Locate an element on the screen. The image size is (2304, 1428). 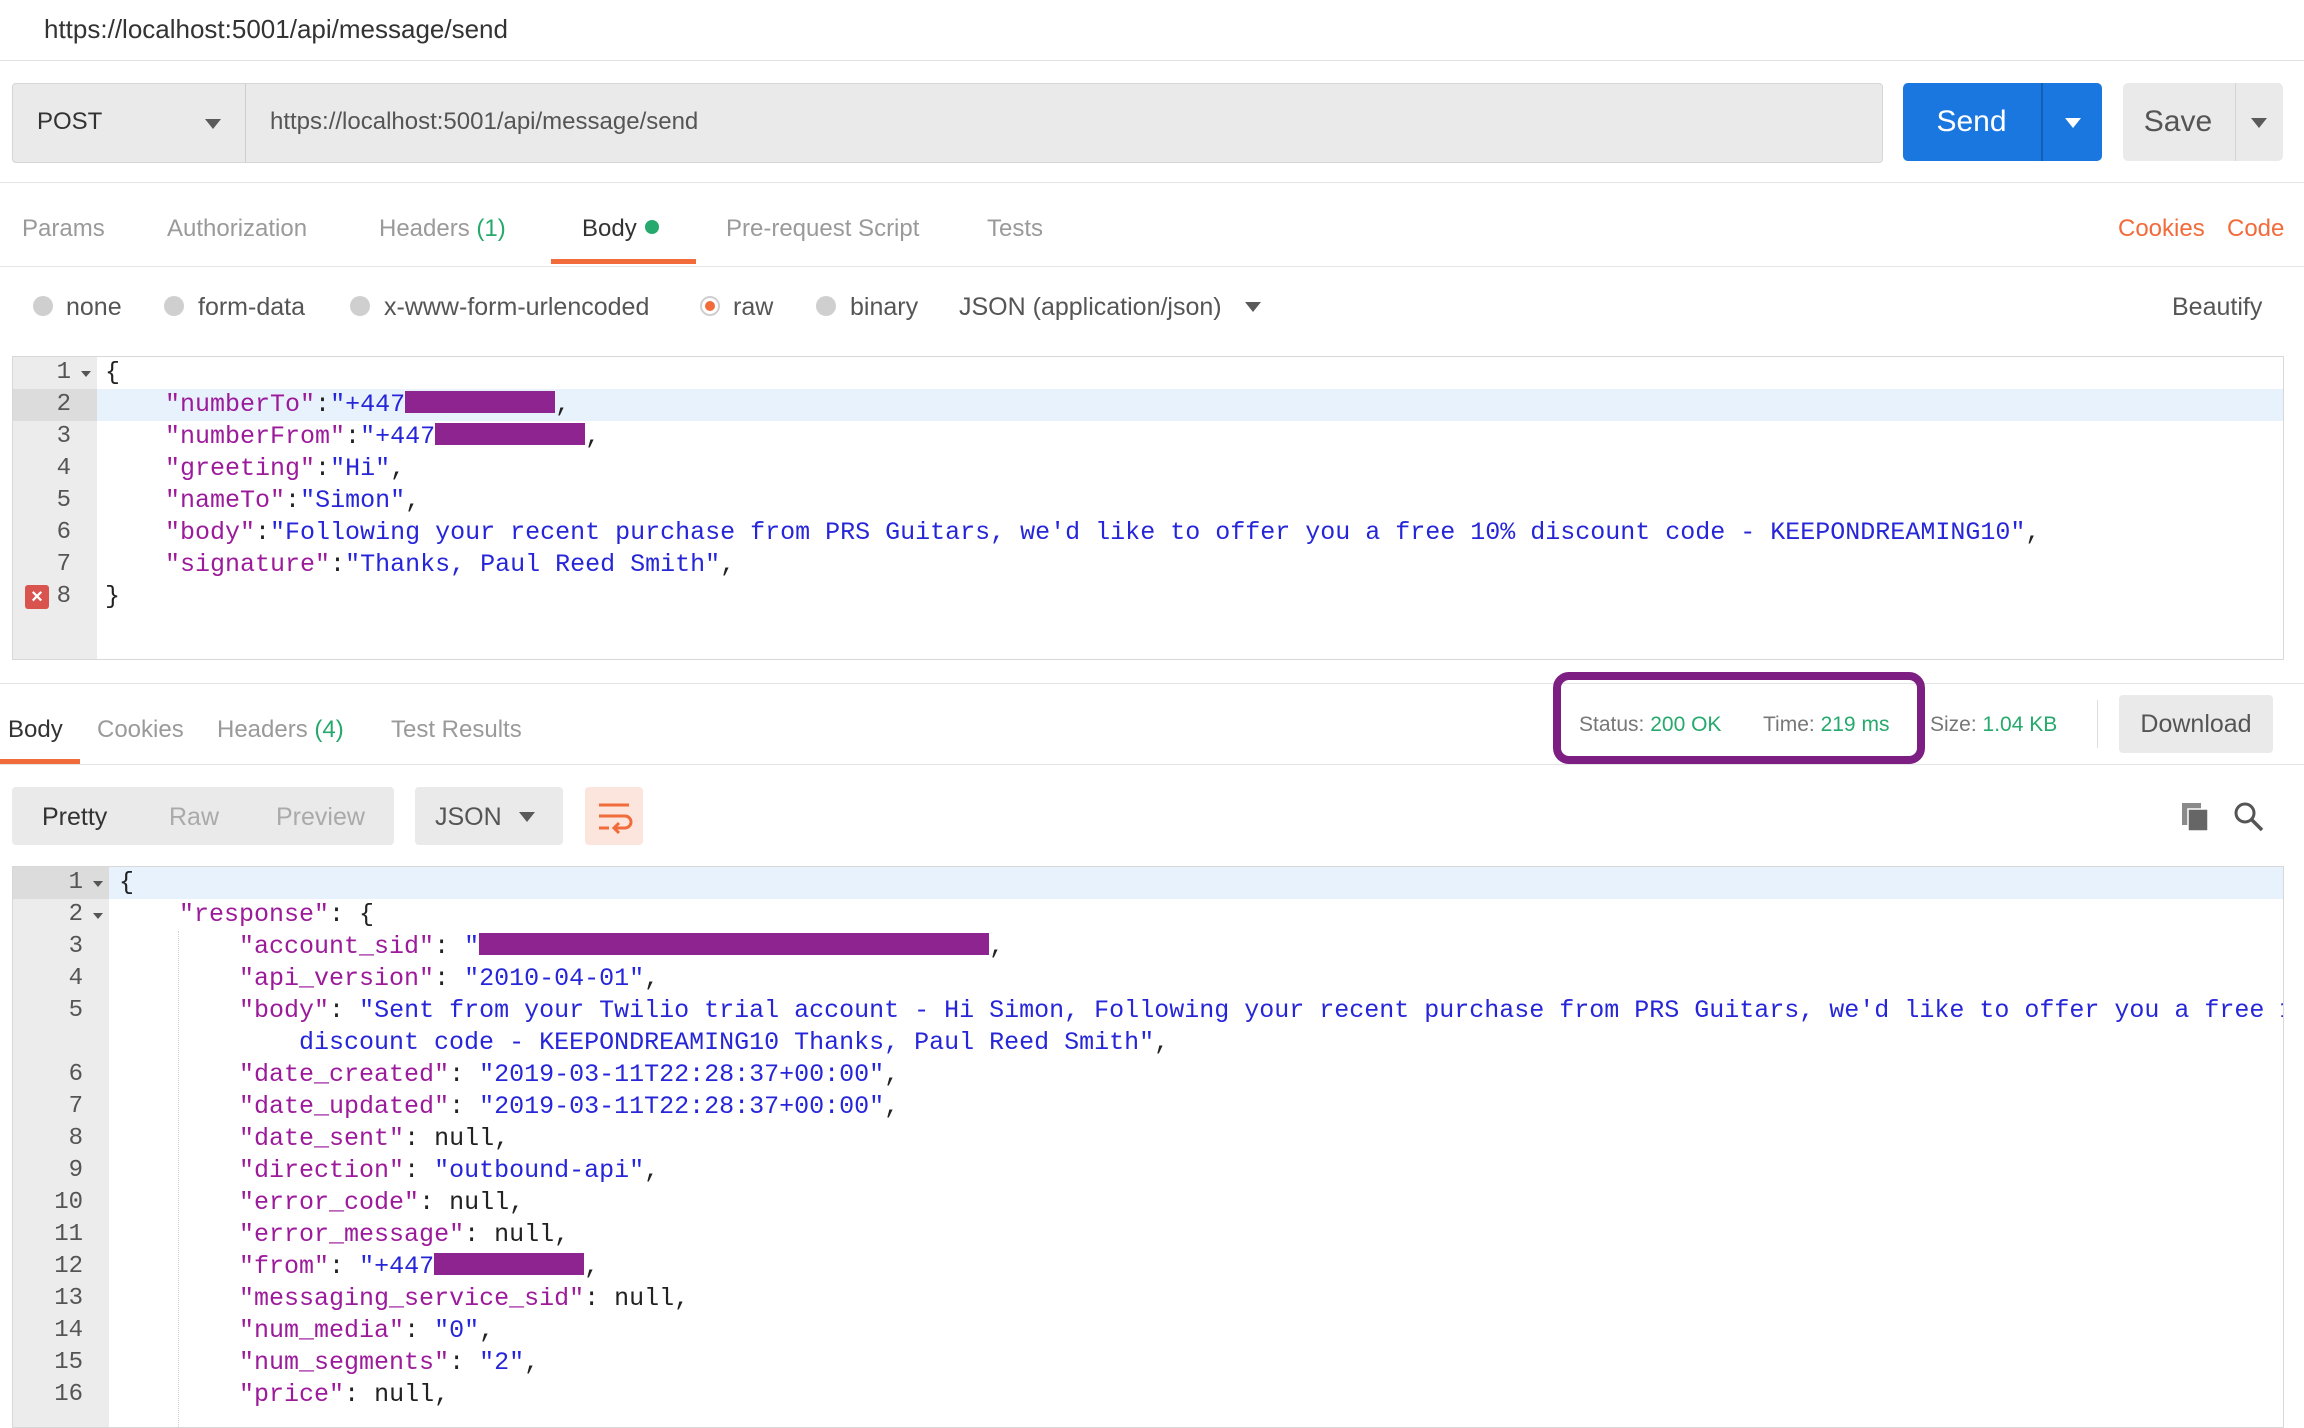
line-number: 15 is located at coordinates (68, 1362).